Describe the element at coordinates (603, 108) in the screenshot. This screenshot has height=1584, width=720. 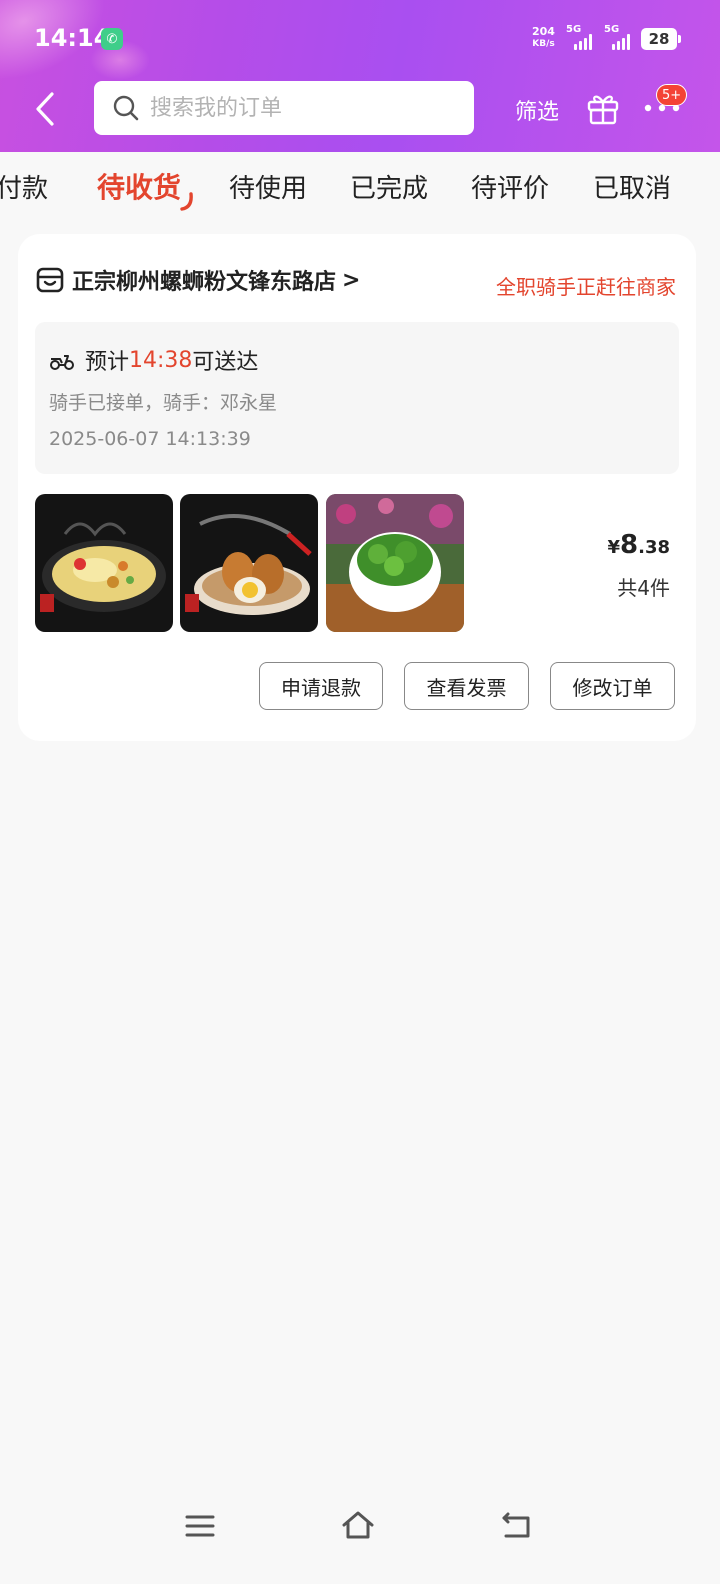
I see `gift-icon` at that location.